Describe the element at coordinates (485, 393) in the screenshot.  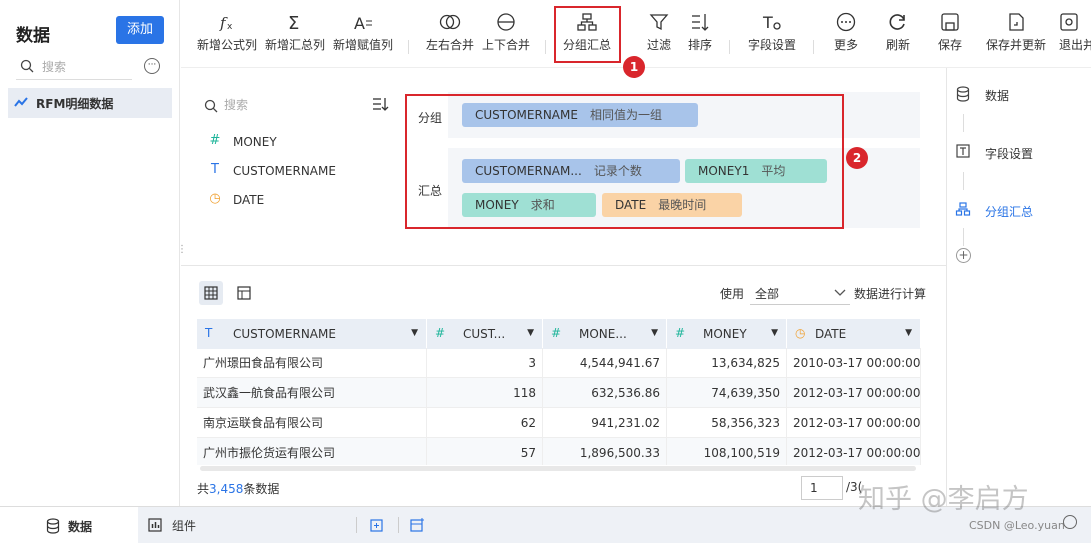
I see `table-cell: 118` at that location.